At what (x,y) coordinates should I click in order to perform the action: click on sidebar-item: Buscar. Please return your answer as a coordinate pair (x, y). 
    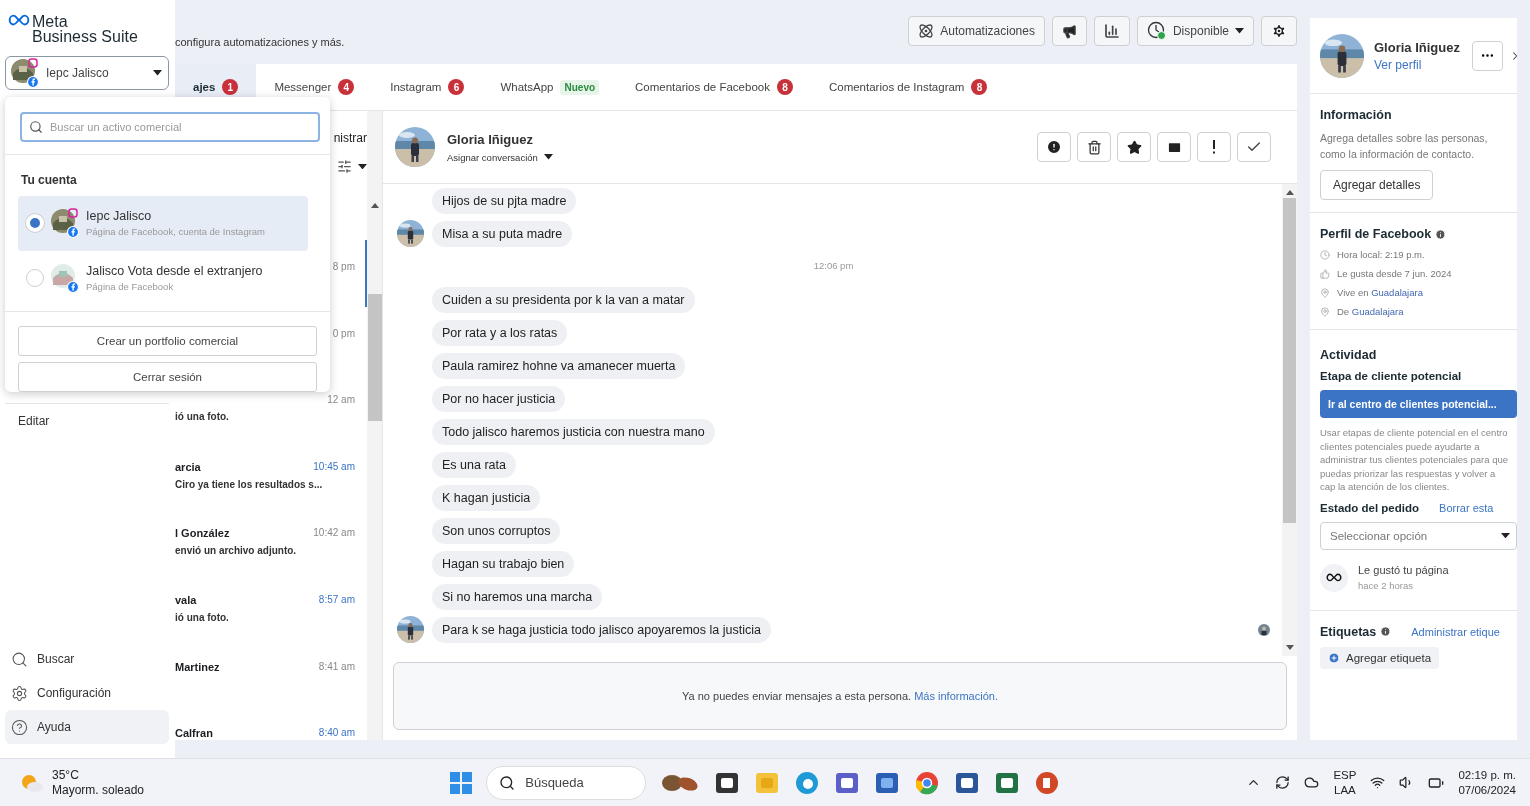
    Looking at the image, I should click on (87, 659).